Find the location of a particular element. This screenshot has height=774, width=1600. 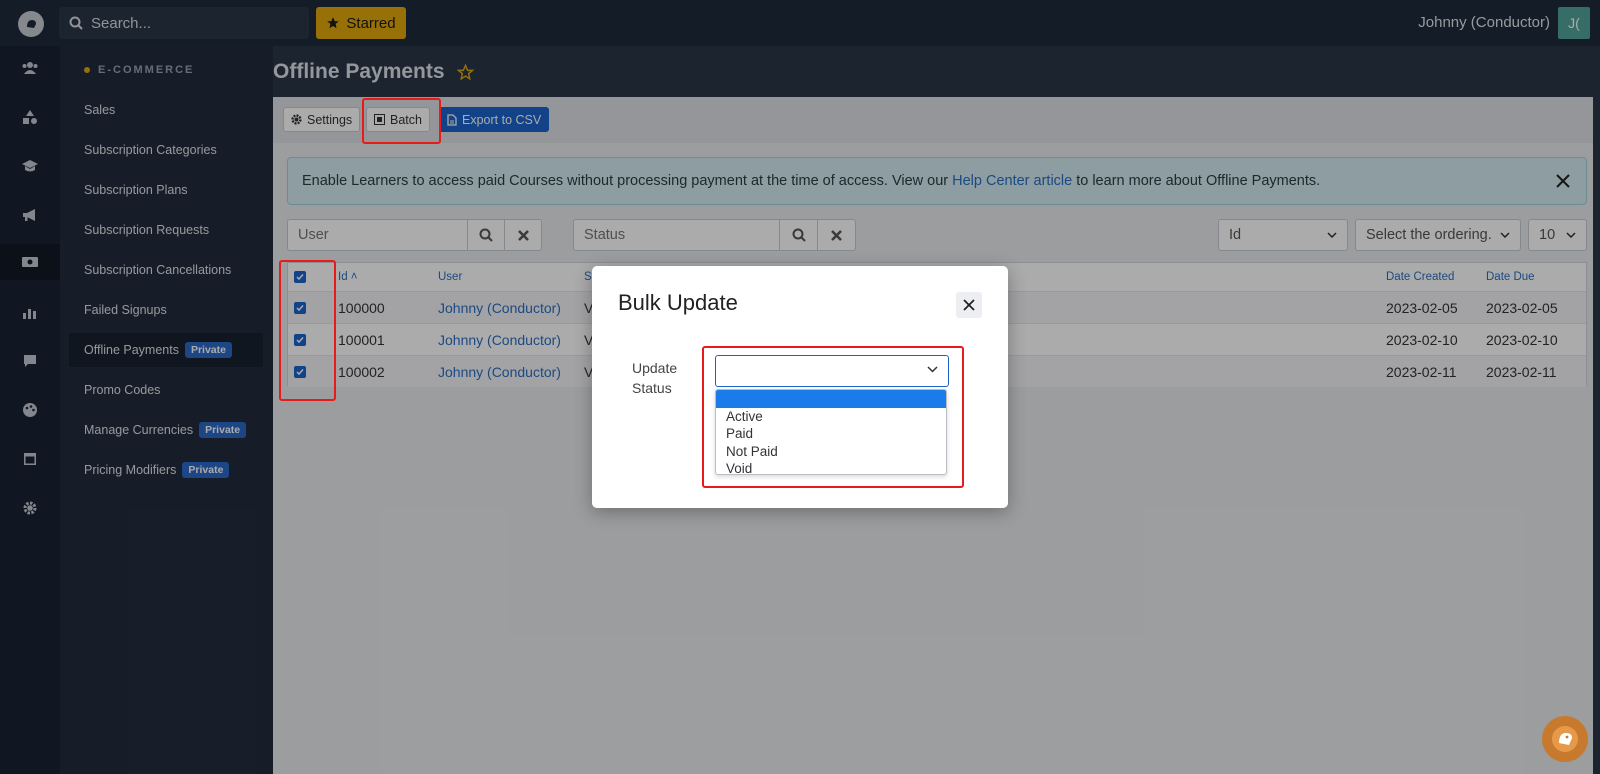

highlight-box-batch is located at coordinates (401, 121).